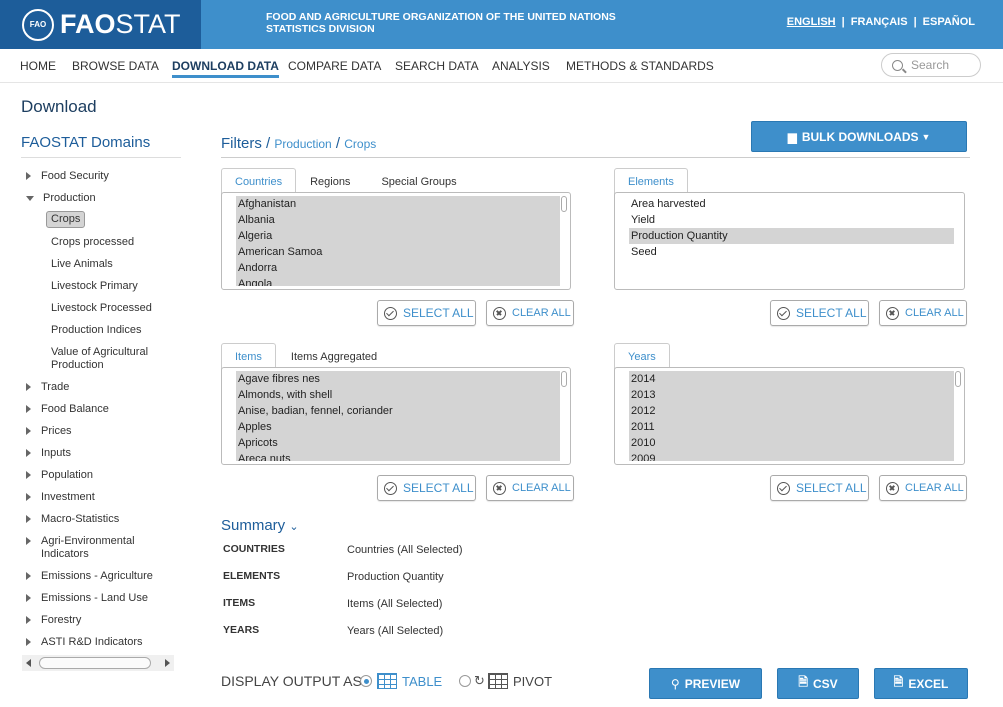 The width and height of the screenshot is (1003, 707). I want to click on sidebar-sub-live-animals: Live Animals, so click(82, 264).